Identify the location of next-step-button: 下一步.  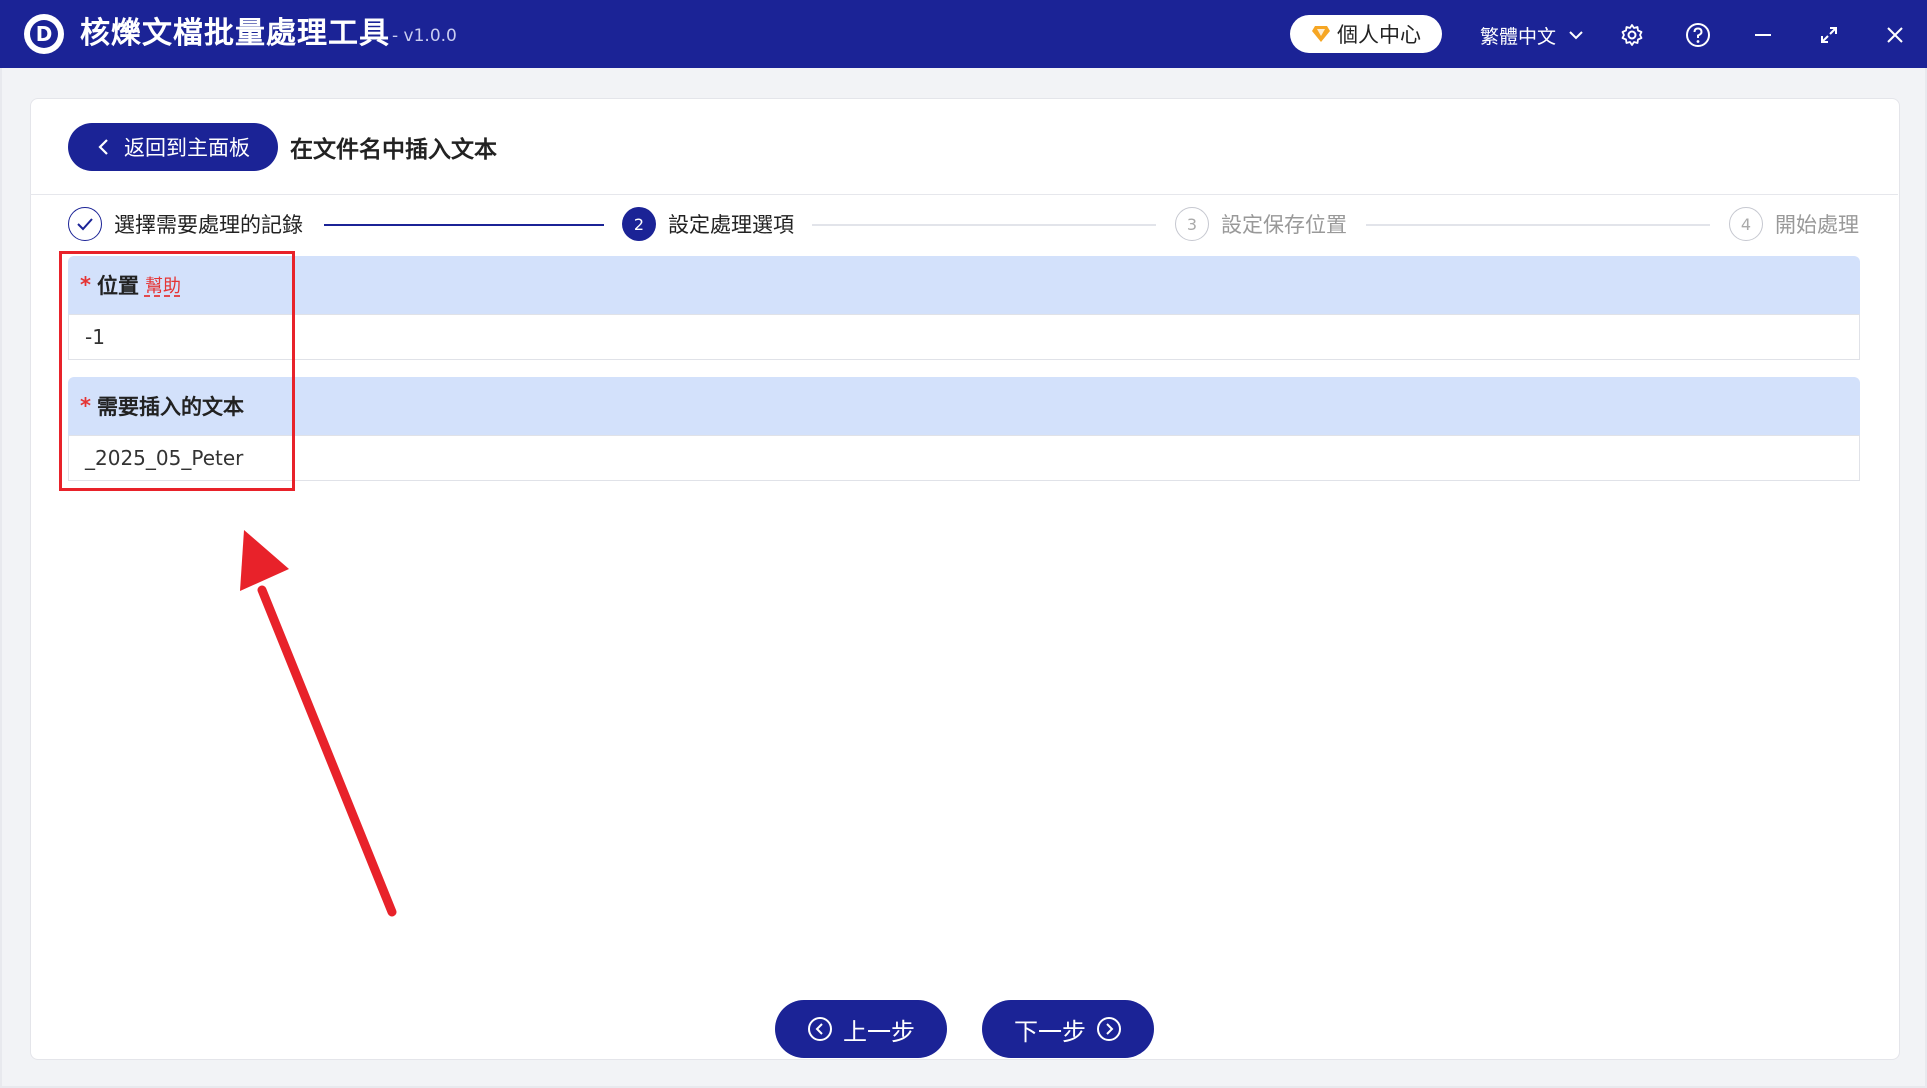
(1068, 1029).